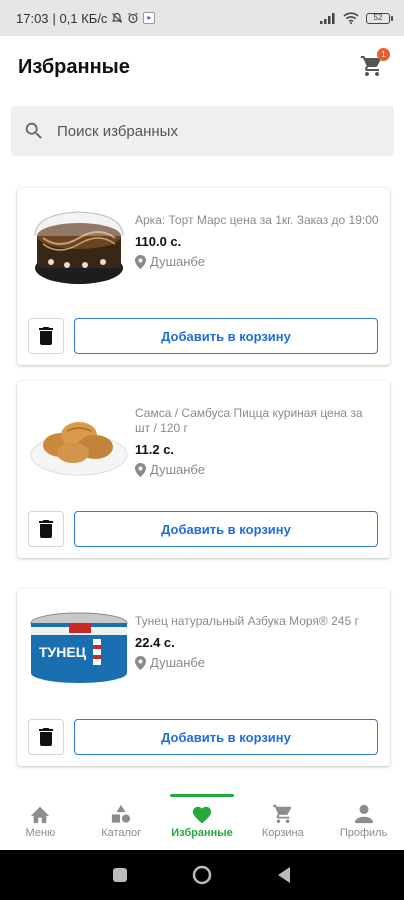  Describe the element at coordinates (40, 833) in the screenshot. I see `nav-label-menu: Меню` at that location.